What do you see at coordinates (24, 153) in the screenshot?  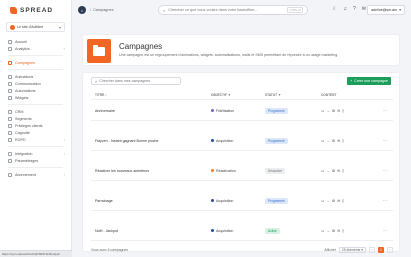 I see `sidebar-item-label: Intégration` at bounding box center [24, 153].